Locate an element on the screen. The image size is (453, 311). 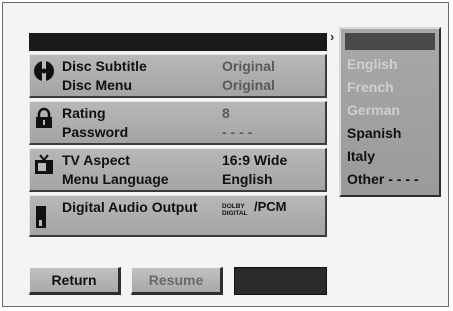
blank-button is located at coordinates (280, 281).